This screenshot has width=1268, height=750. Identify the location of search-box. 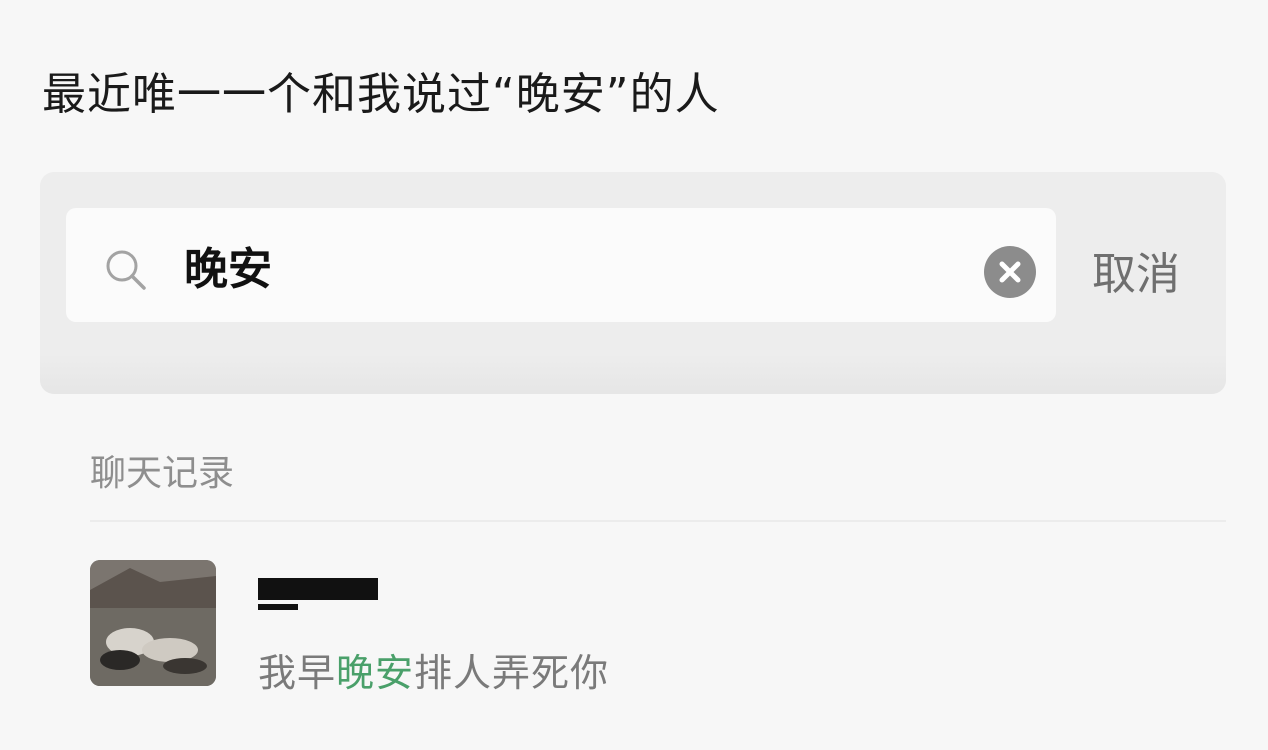
(561, 265).